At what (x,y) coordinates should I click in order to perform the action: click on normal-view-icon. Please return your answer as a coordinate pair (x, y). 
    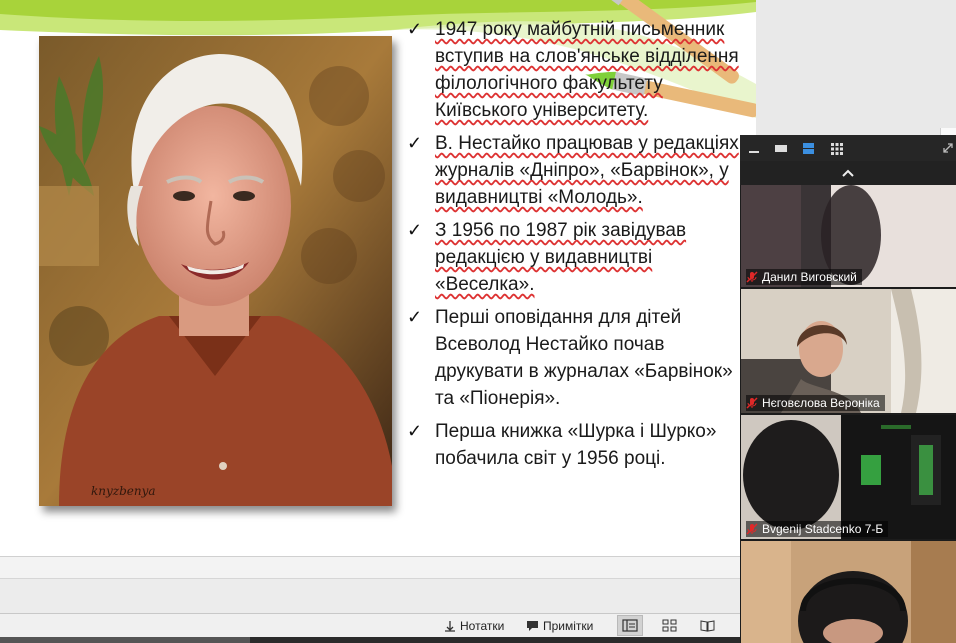
    Looking at the image, I should click on (630, 625).